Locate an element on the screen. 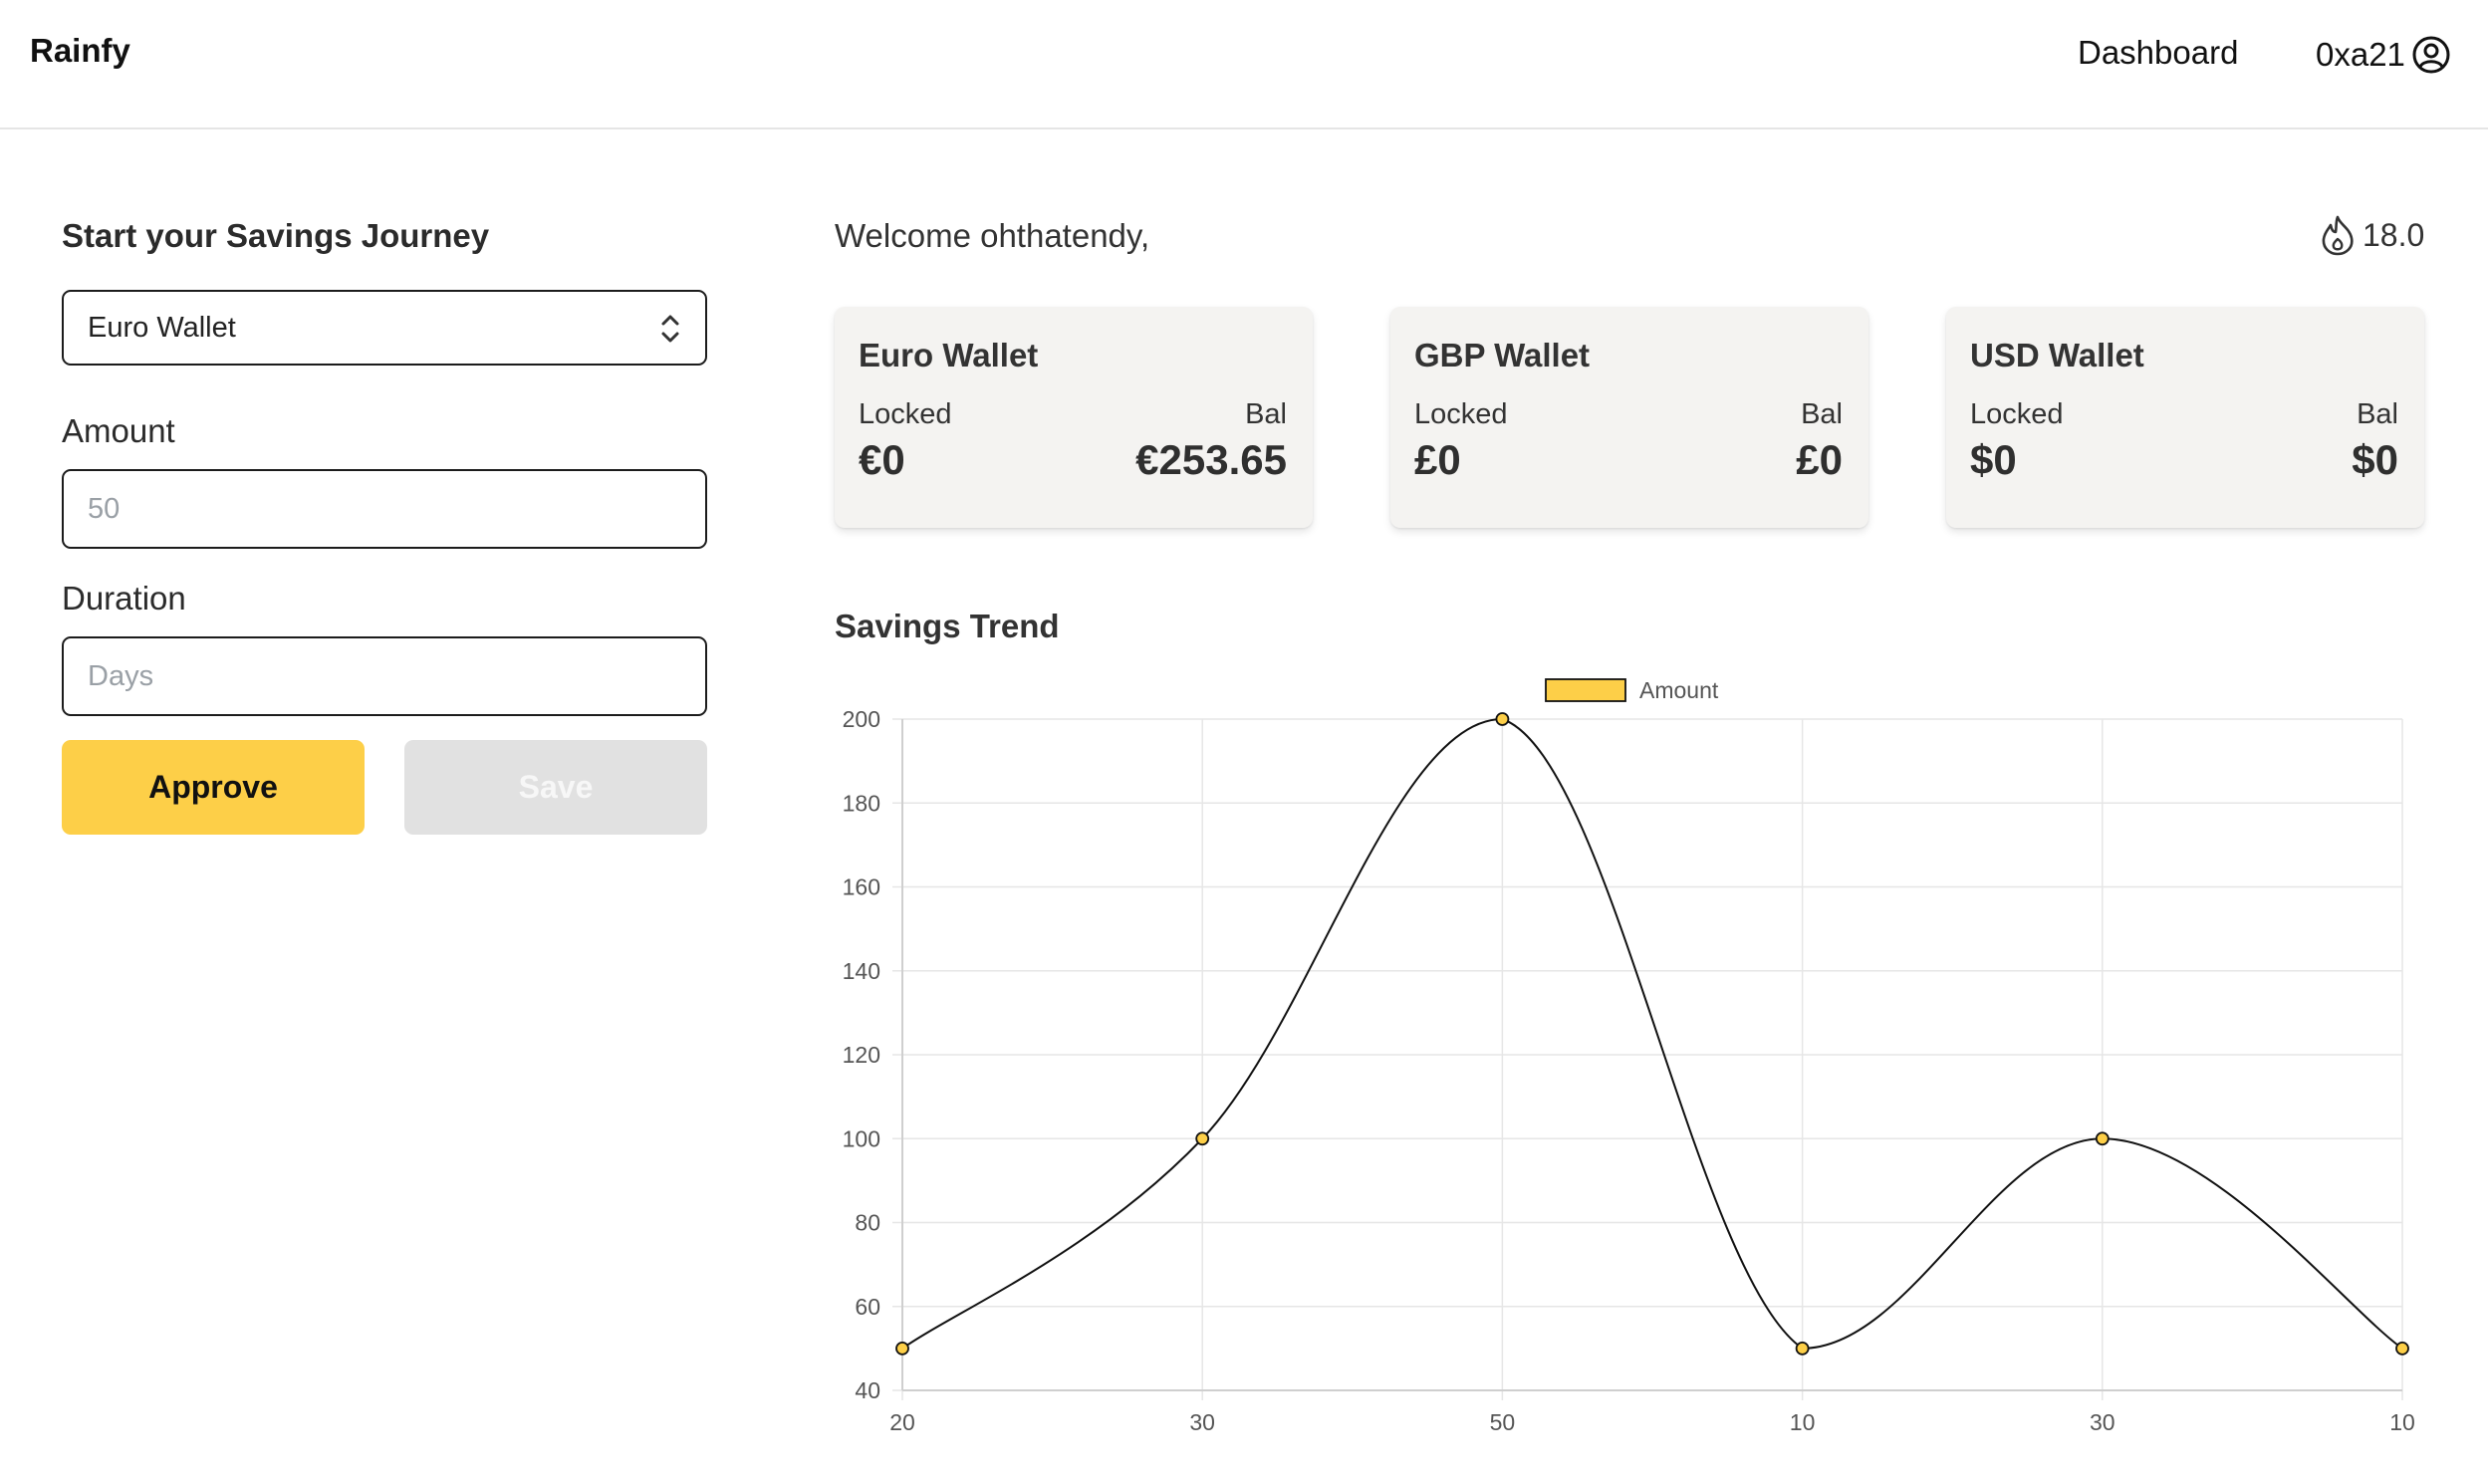 Image resolution: width=2488 pixels, height=1484 pixels. account-name: 0xa21 is located at coordinates (2360, 54).